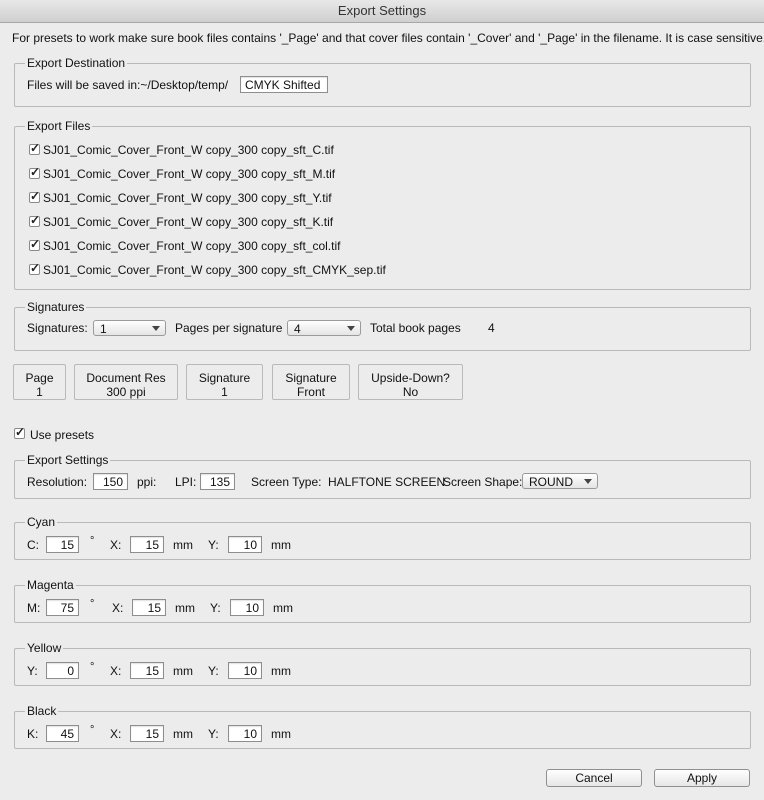 The height and width of the screenshot is (800, 764). I want to click on total-book-pages-value: 4, so click(491, 328).